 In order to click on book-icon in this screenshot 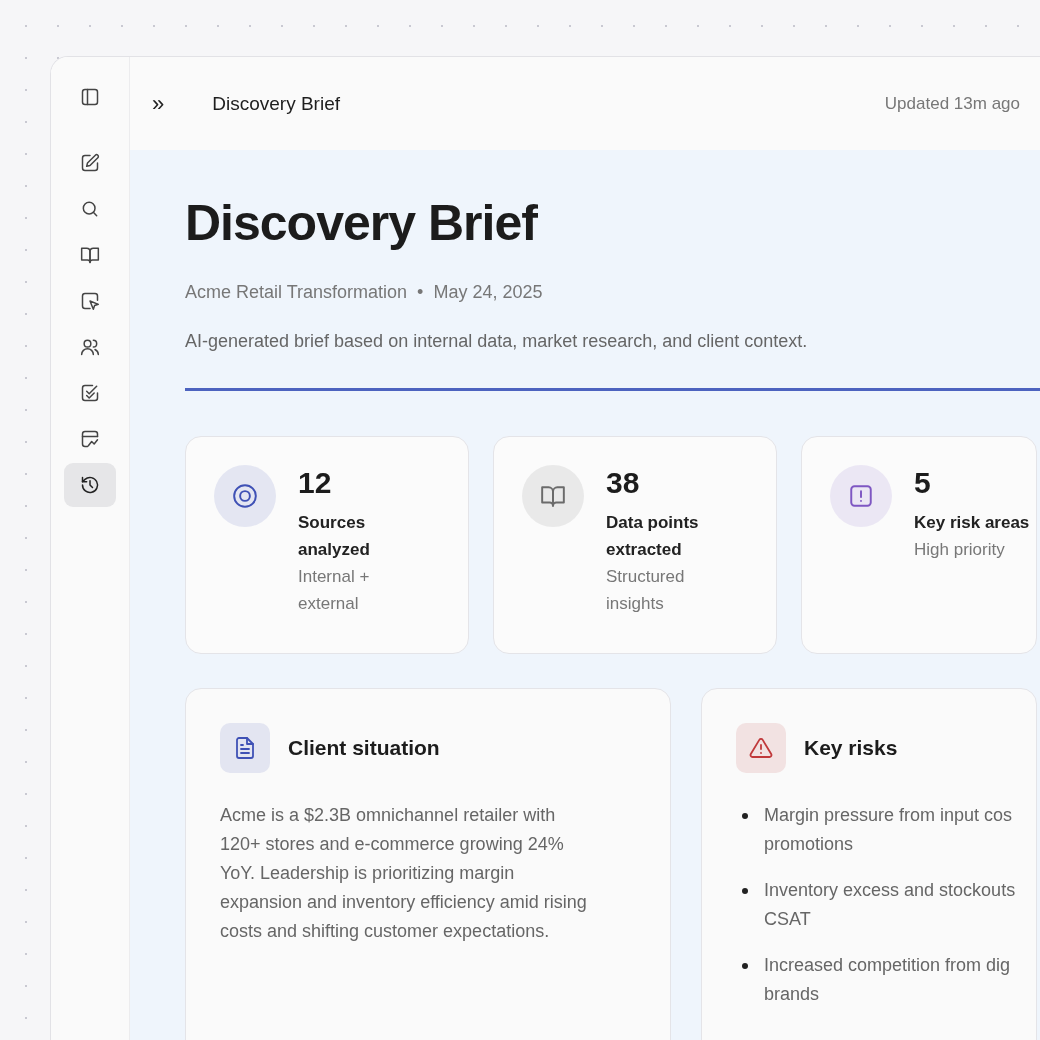, I will do `click(90, 255)`.